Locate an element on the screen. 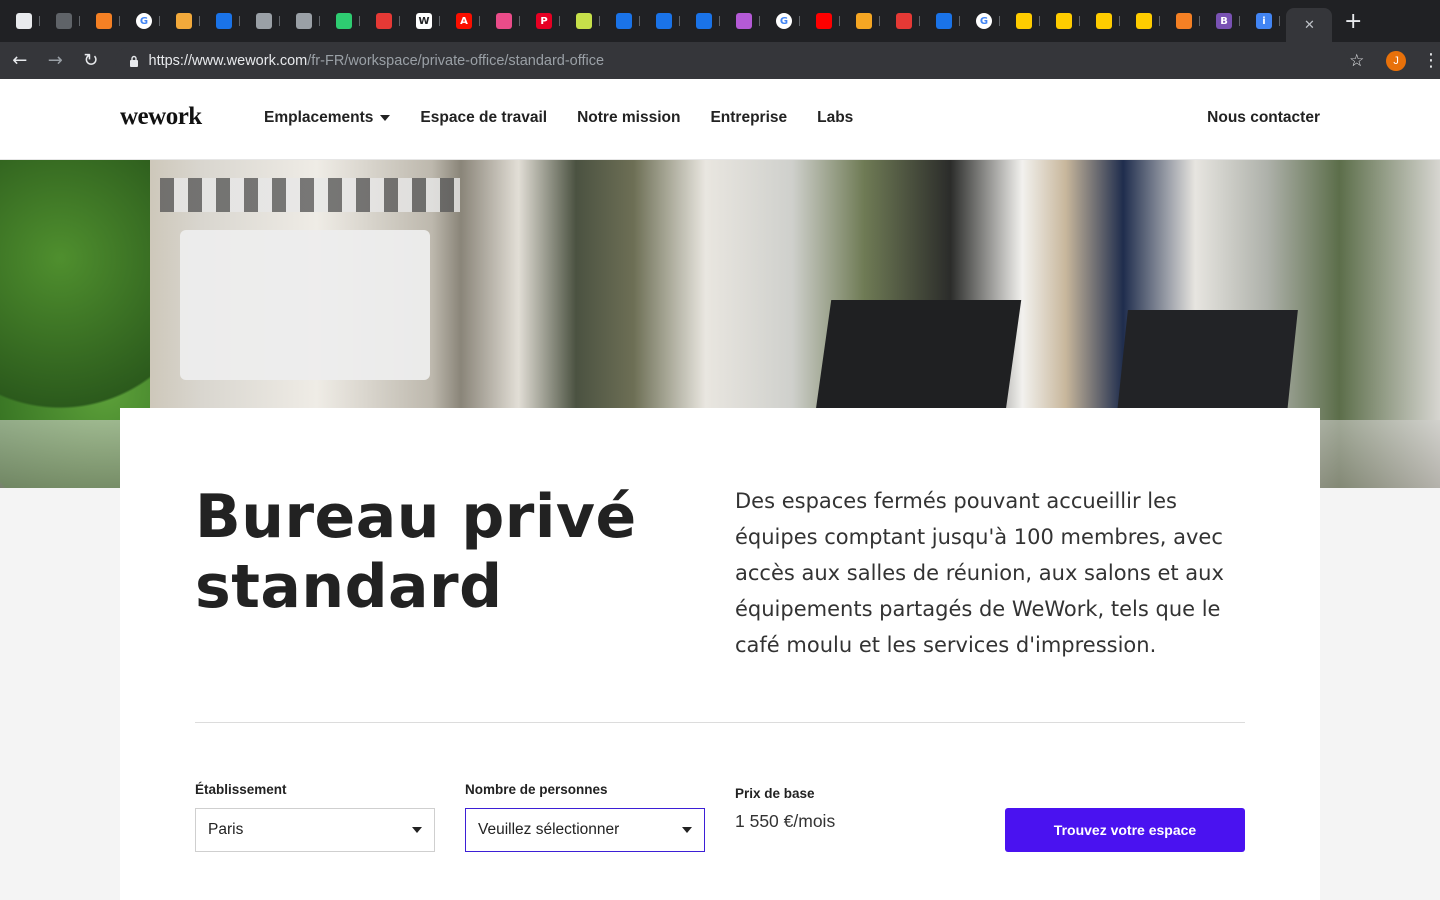  dhl-icon is located at coordinates (1144, 21).